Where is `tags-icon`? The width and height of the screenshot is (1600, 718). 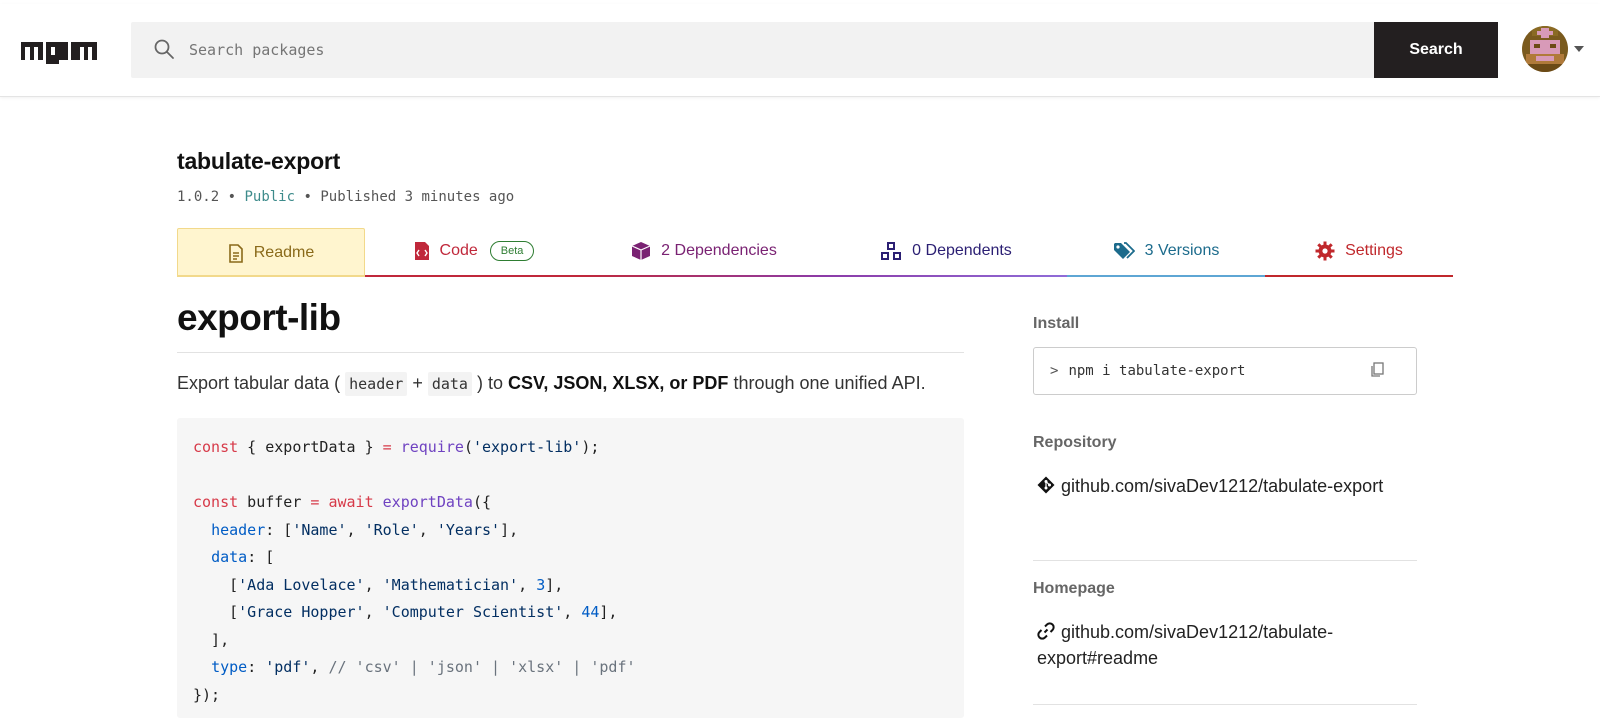 tags-icon is located at coordinates (1124, 251).